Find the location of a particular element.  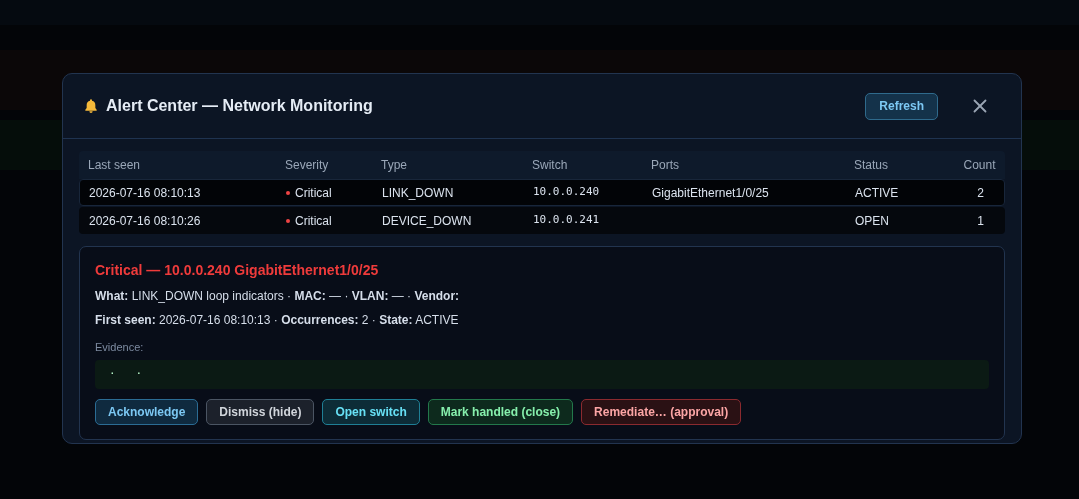

refresh-button: Refresh is located at coordinates (901, 106).